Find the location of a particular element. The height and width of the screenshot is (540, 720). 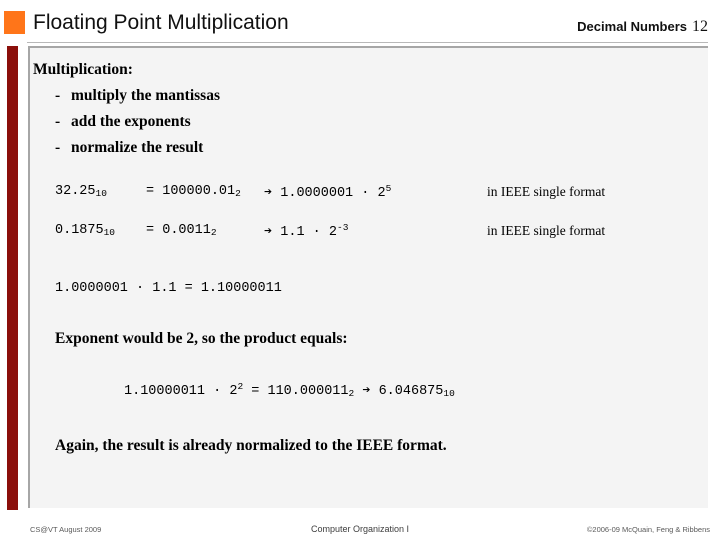

final-result-binary: 110.000011 is located at coordinates (308, 391).